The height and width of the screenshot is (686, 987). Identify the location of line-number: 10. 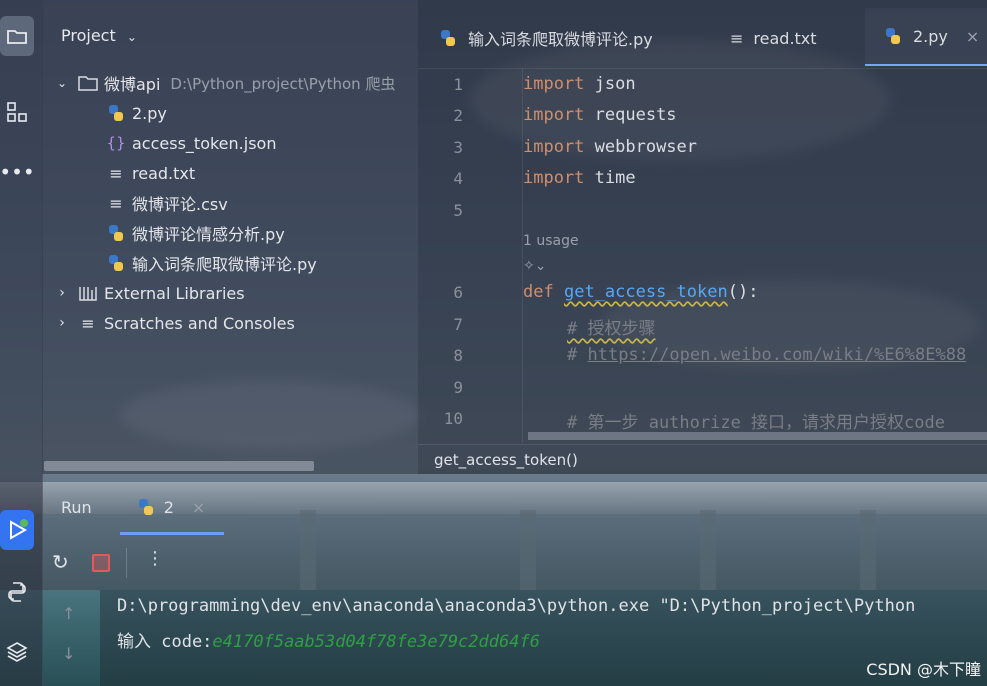
(453, 418).